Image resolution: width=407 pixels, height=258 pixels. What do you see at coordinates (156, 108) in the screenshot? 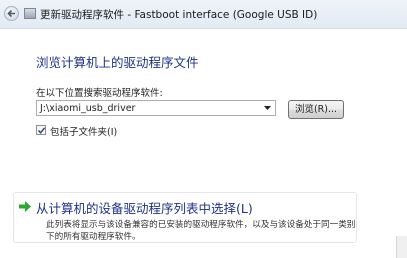
I see `driver-path-combobox: J:\xiaomi_usb_driver` at bounding box center [156, 108].